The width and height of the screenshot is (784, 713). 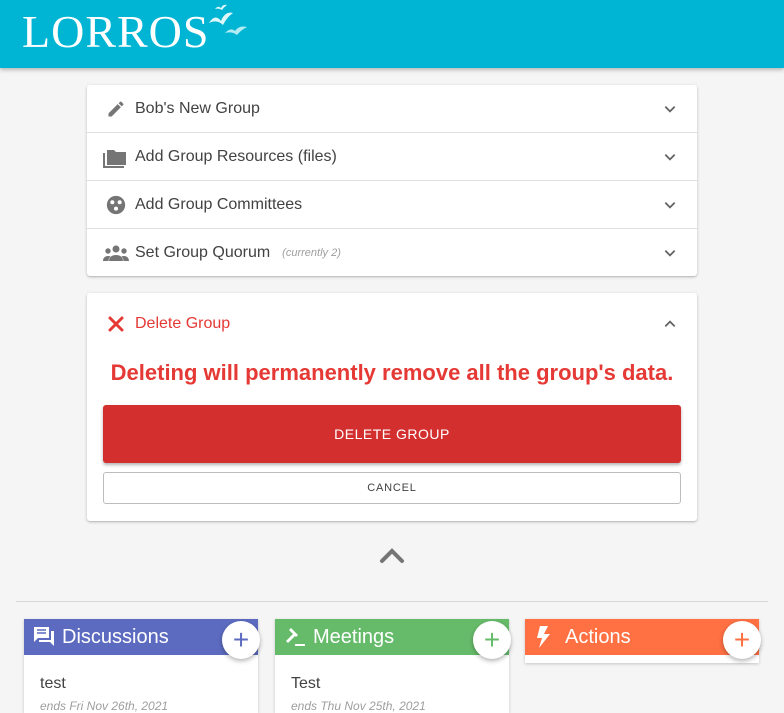 What do you see at coordinates (219, 204) in the screenshot?
I see `panel-title: Add Group Committees` at bounding box center [219, 204].